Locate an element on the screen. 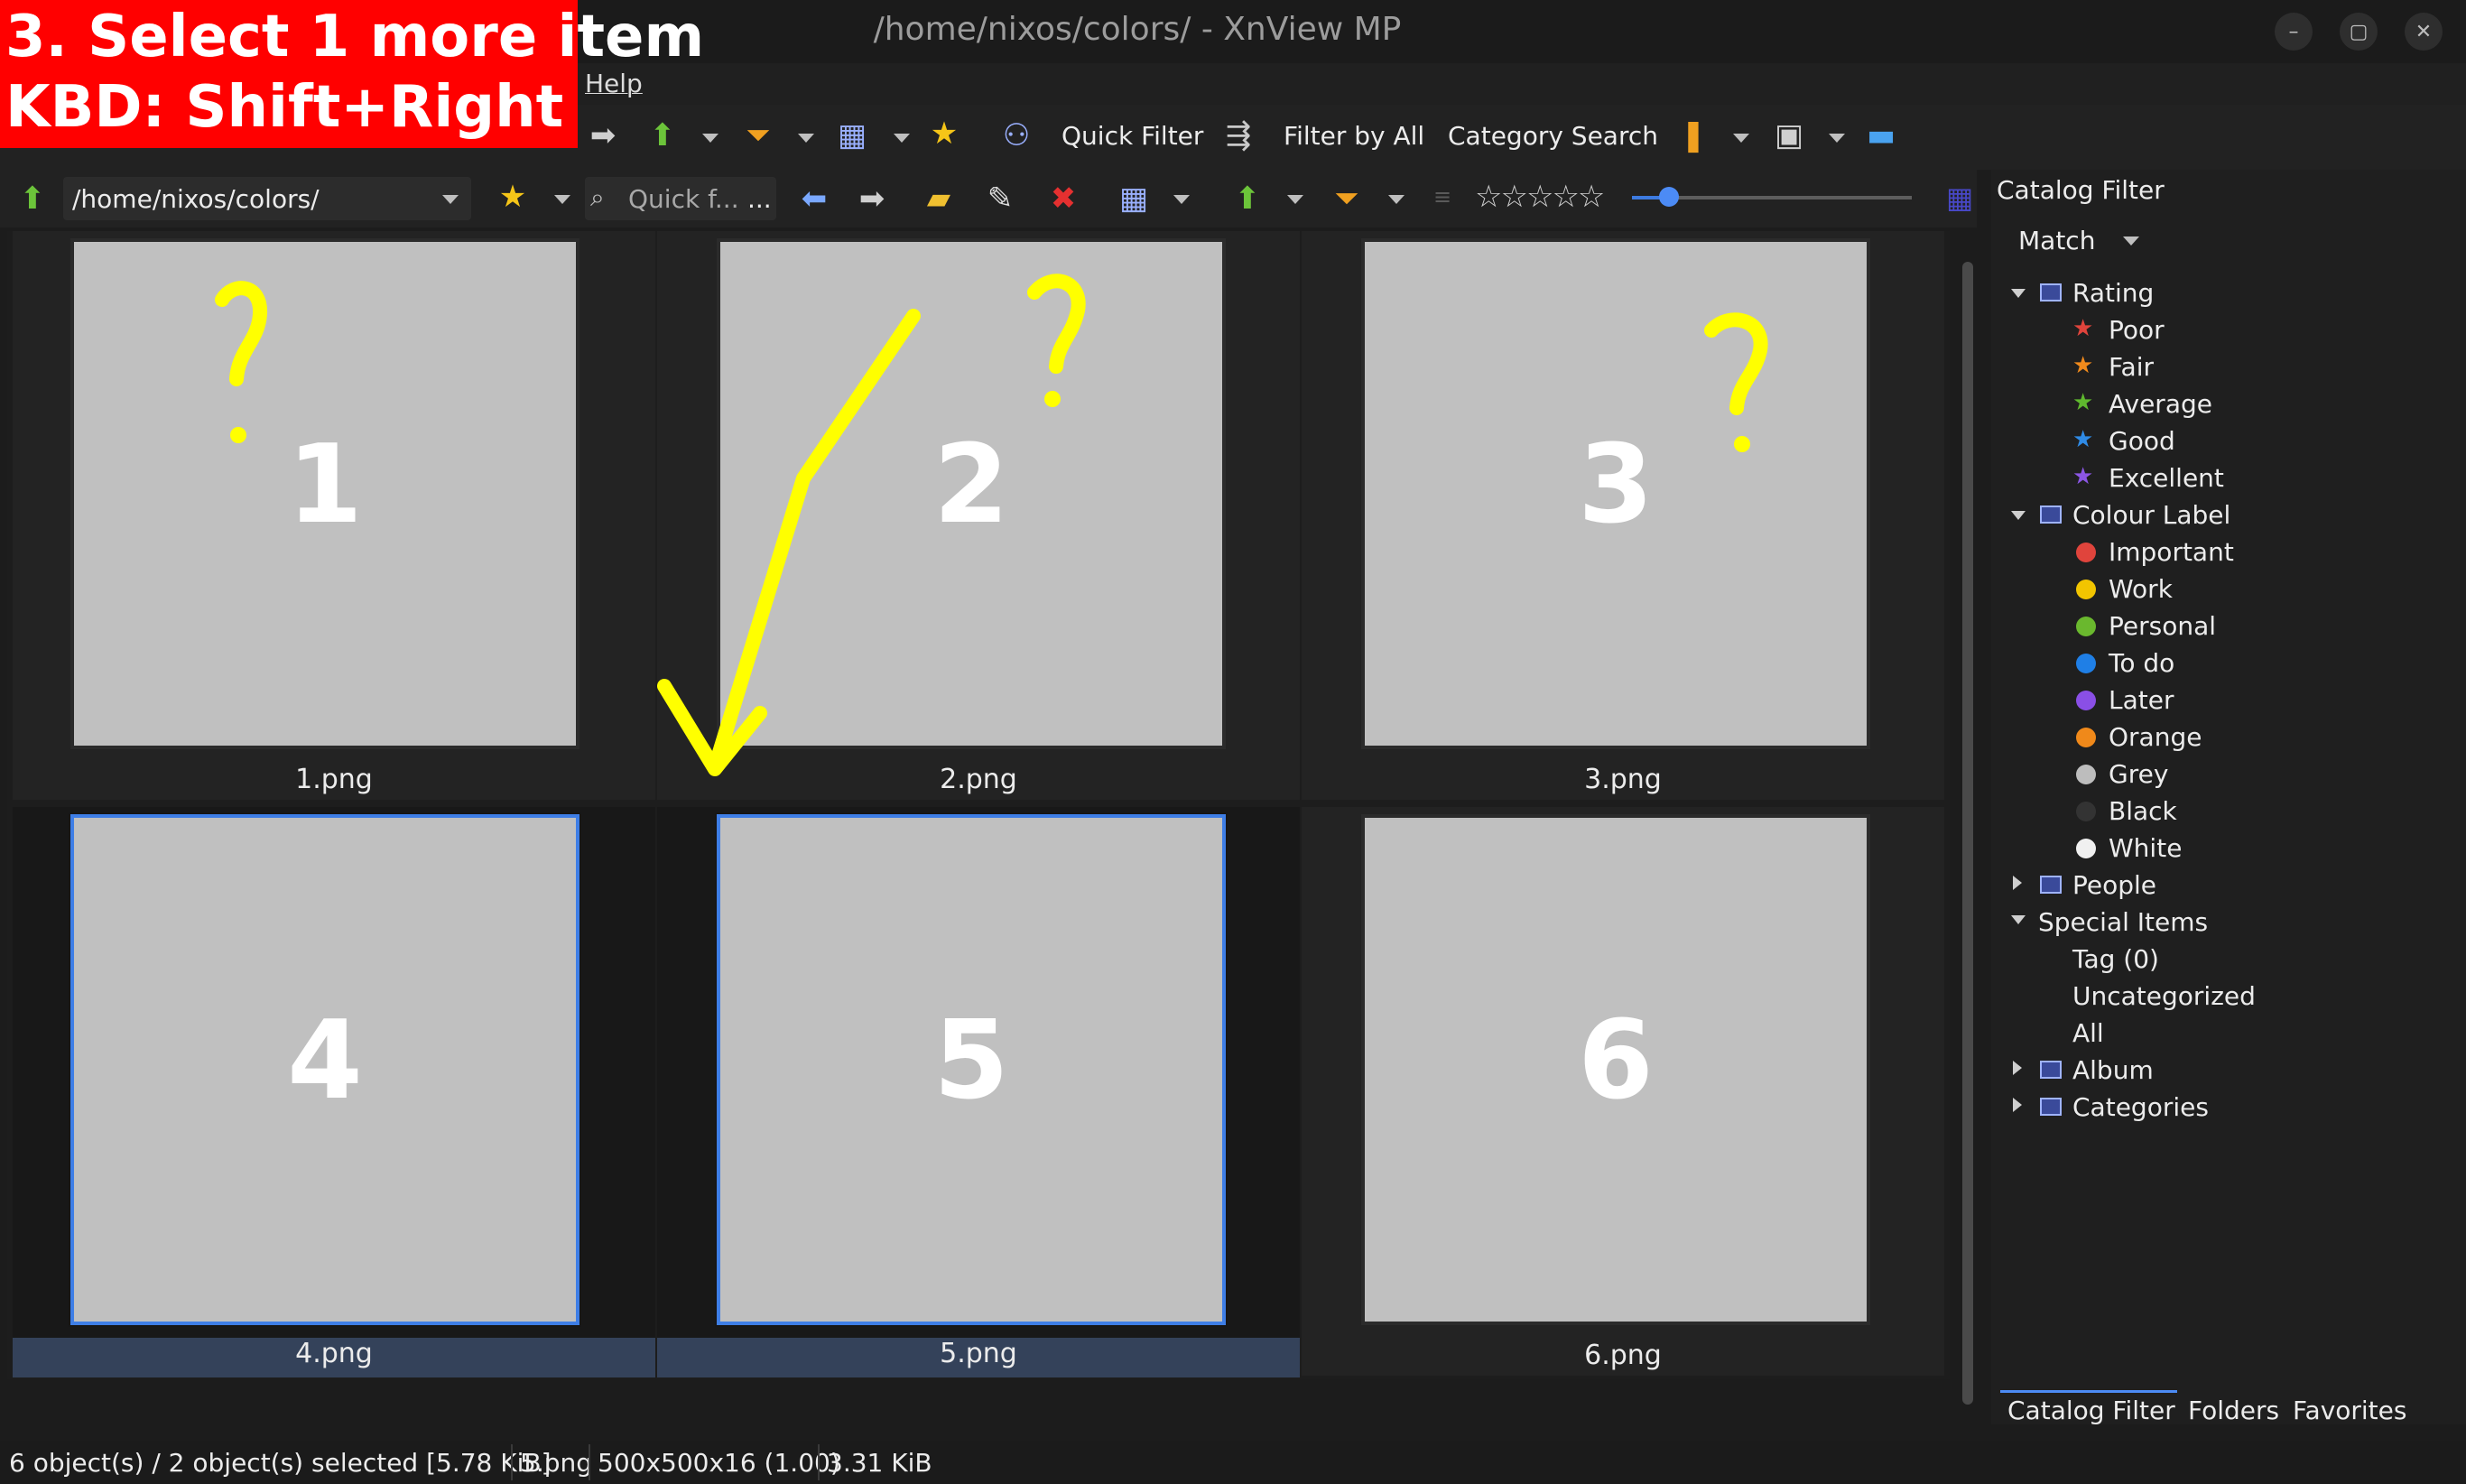 This screenshot has width=2466, height=1484. up-folder-icon: ⬆ is located at coordinates (32, 199).